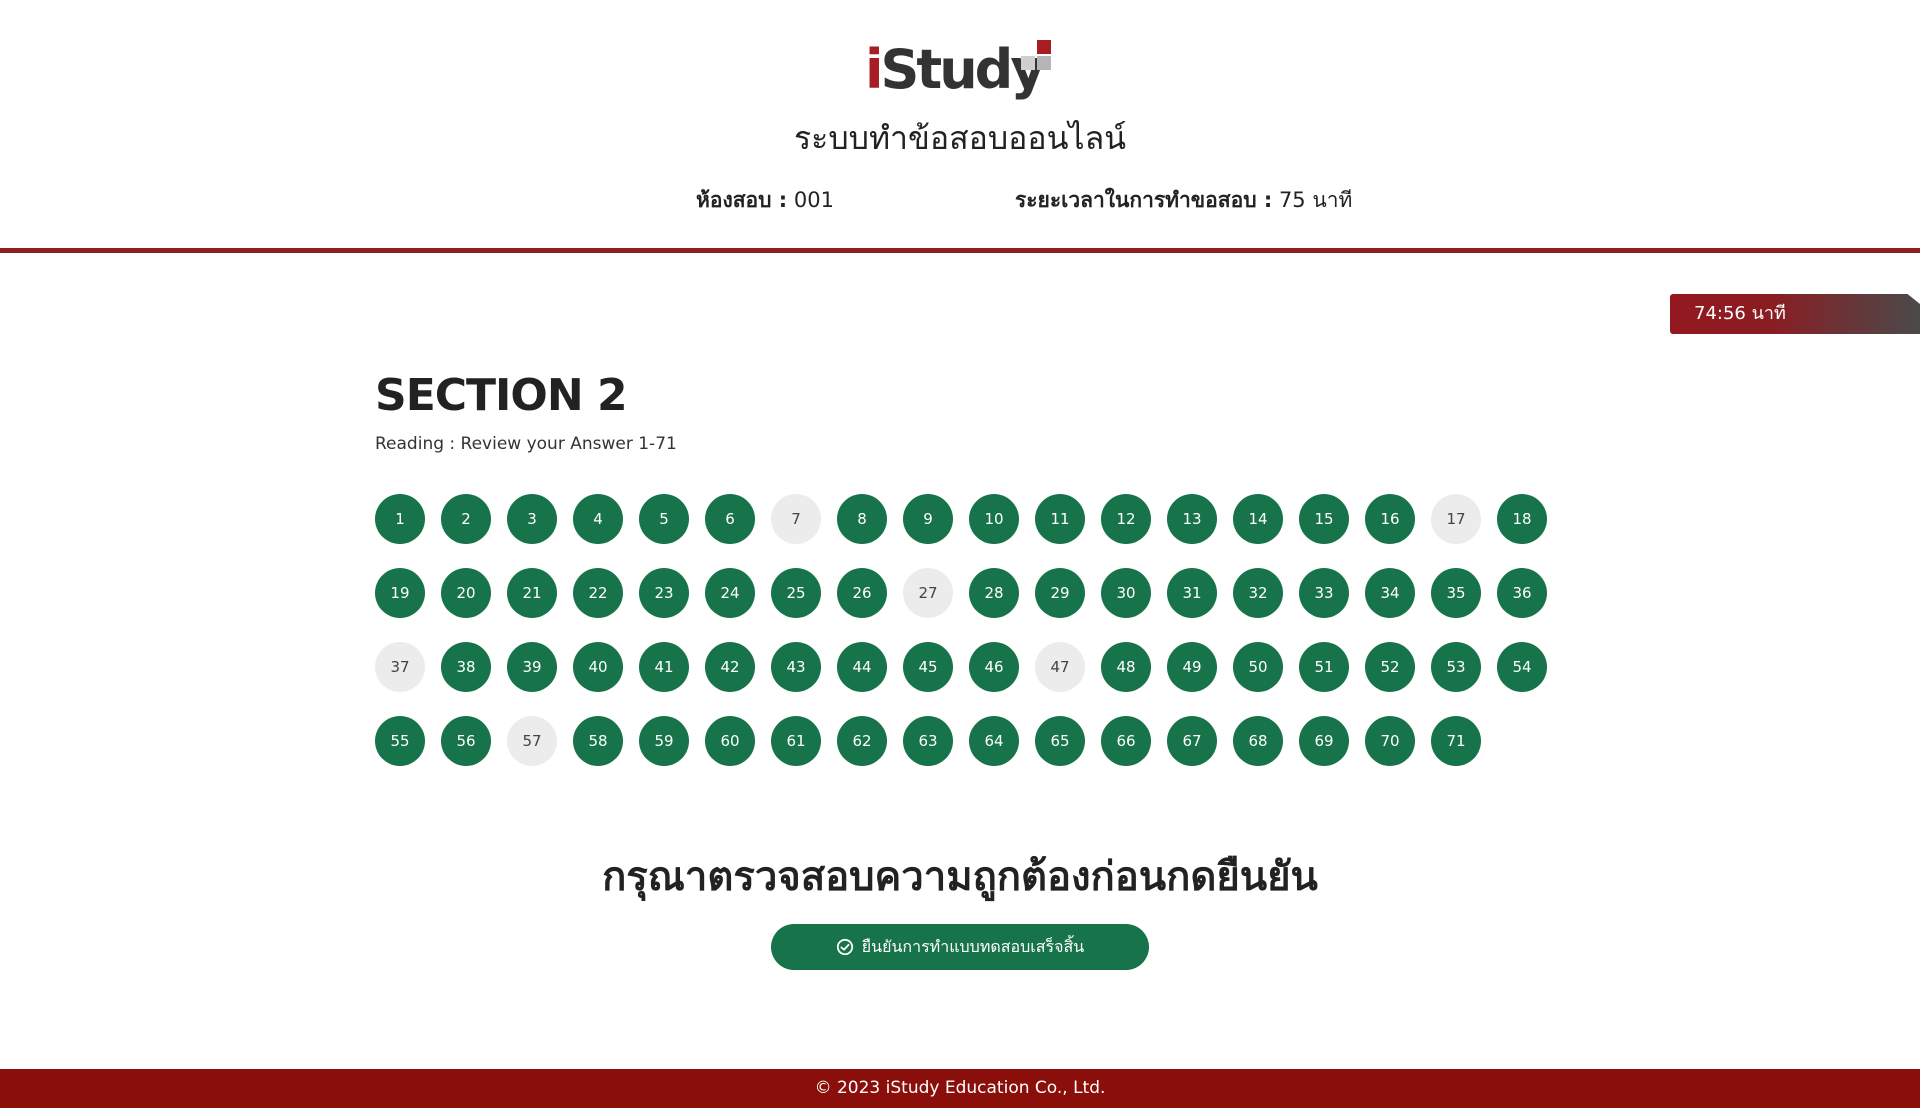  I want to click on question-button-68: 68, so click(1258, 741).